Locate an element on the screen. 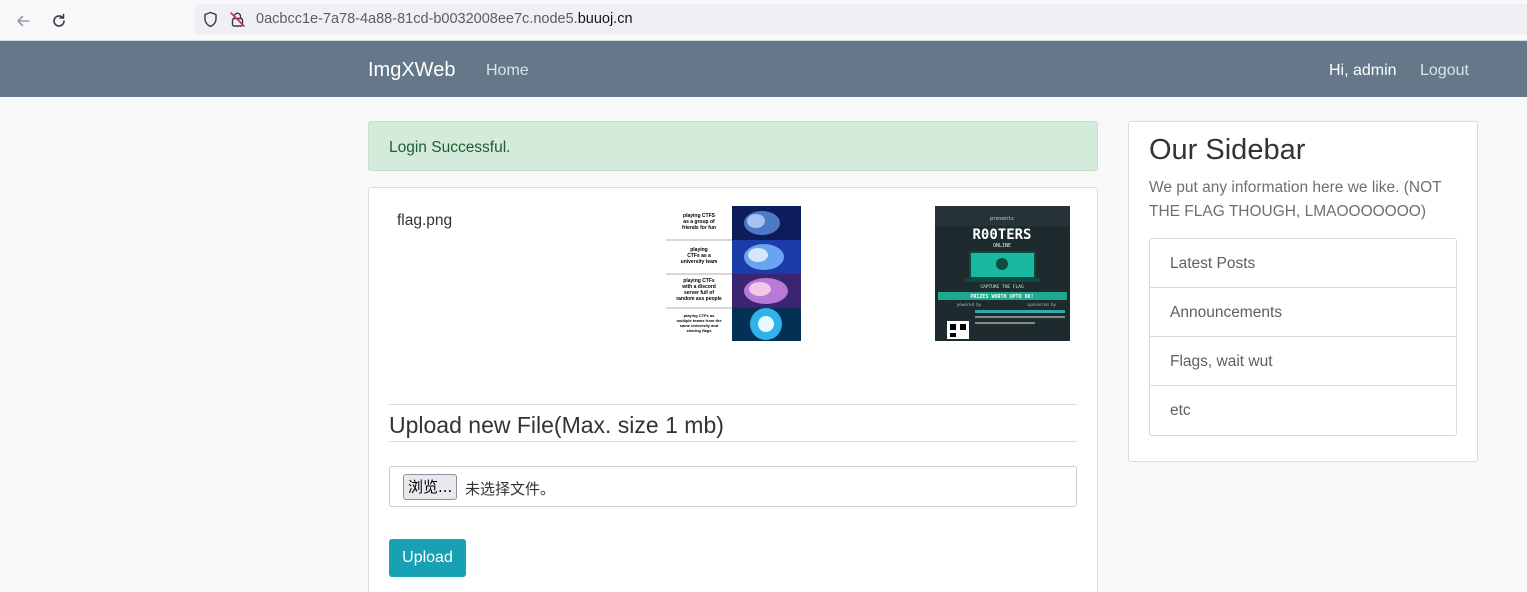 Image resolution: width=1527 pixels, height=592 pixels. sidebar-item-etc: etc is located at coordinates (1303, 410).